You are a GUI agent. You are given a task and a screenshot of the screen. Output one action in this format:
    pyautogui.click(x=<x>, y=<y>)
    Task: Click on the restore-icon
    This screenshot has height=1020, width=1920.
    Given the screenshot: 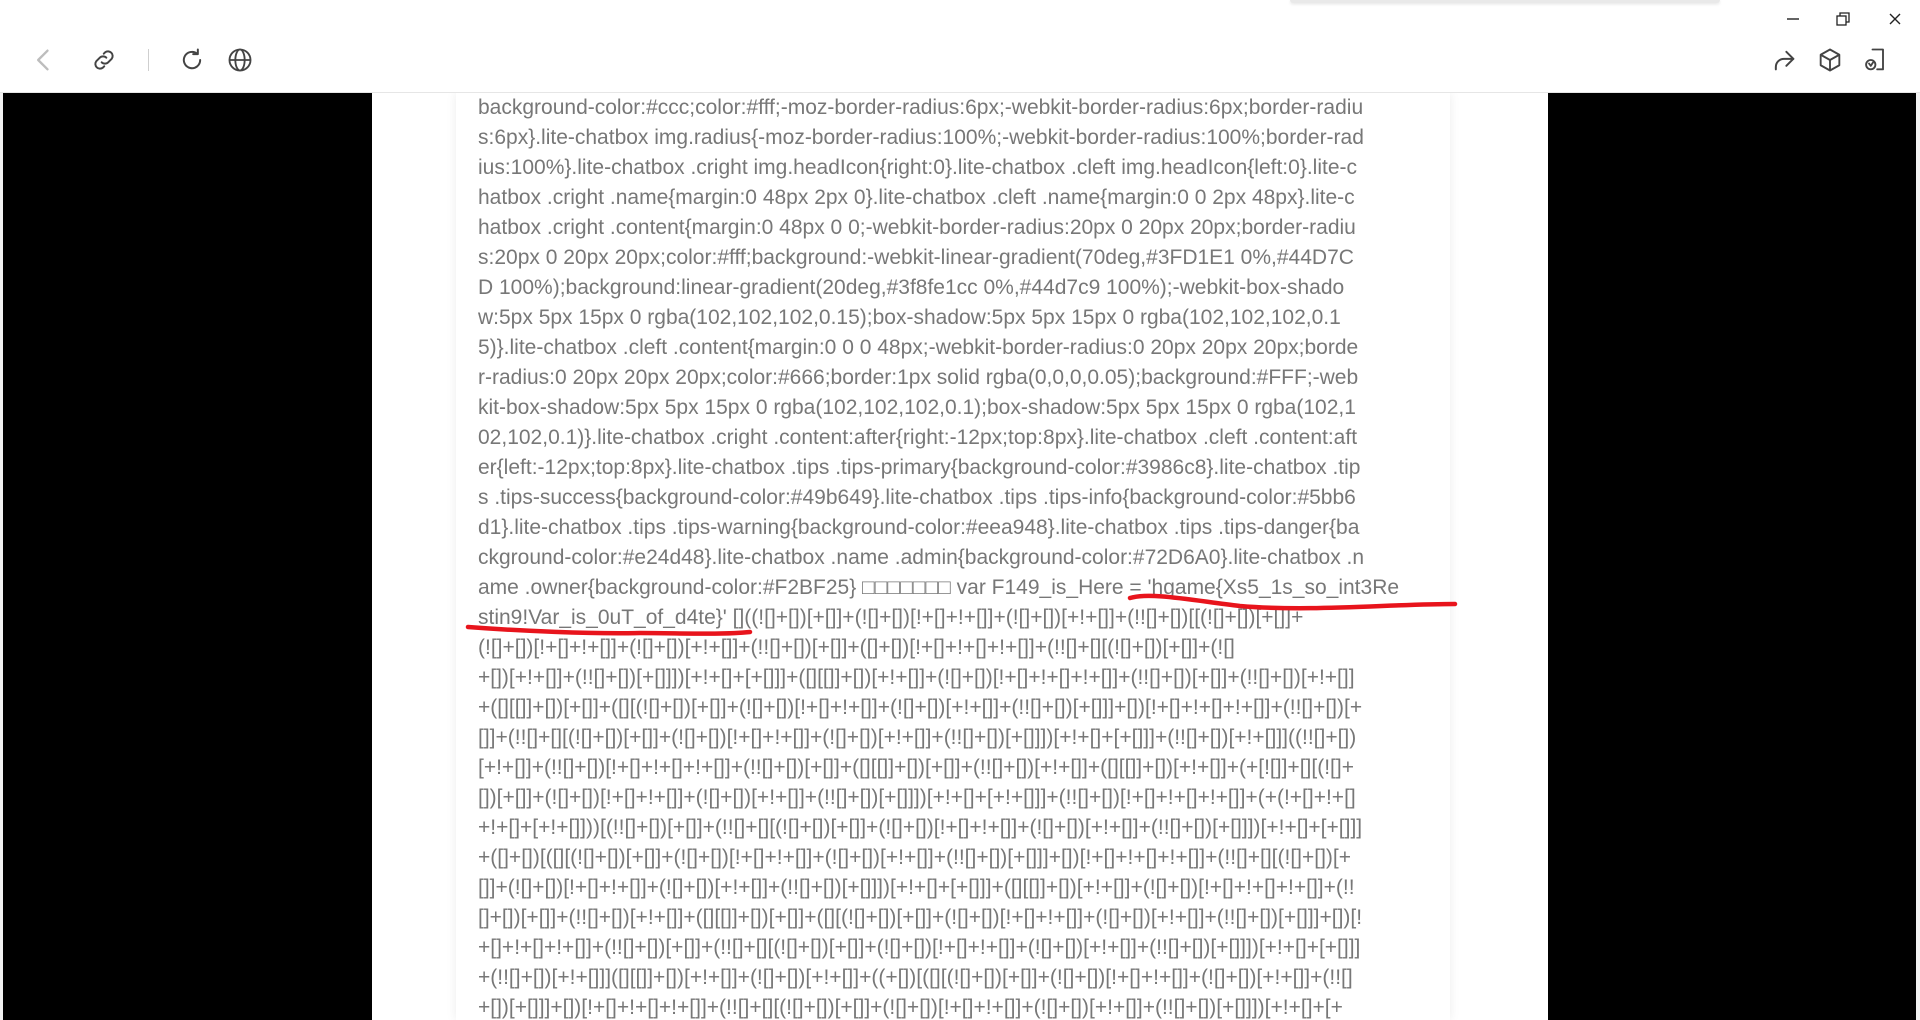 What is the action you would take?
    pyautogui.click(x=1843, y=19)
    